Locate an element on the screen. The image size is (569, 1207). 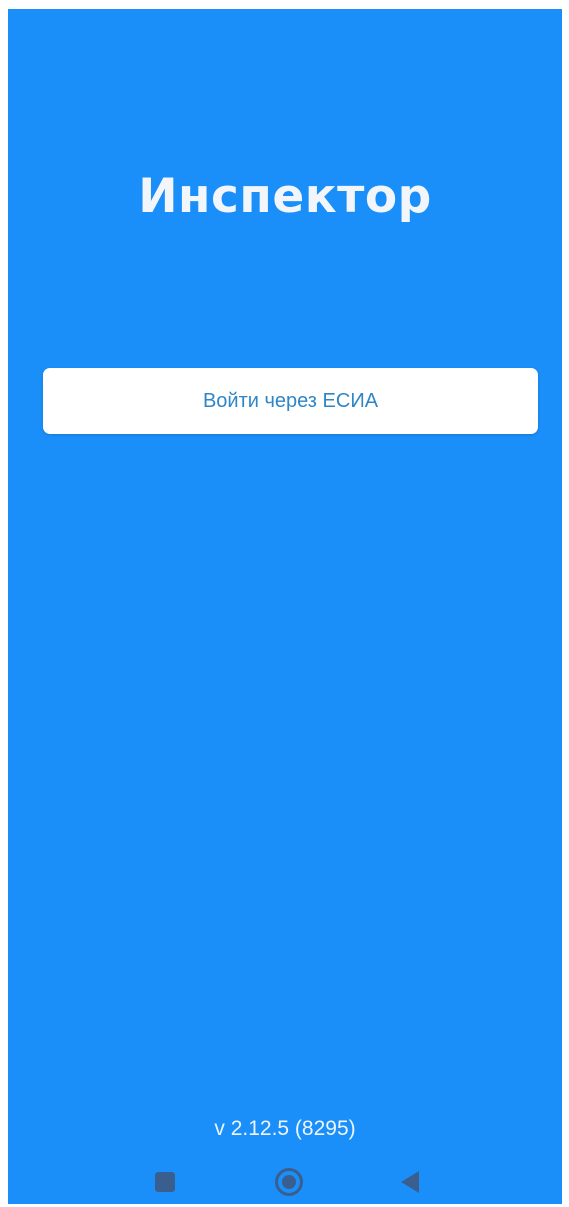
version-label: v 2.12.5 (8295) is located at coordinates (285, 1128).